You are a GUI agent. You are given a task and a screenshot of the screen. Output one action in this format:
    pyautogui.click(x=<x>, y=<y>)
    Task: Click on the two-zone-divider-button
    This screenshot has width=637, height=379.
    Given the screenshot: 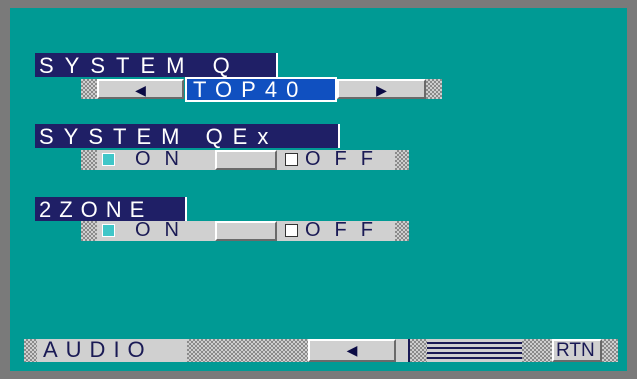 What is the action you would take?
    pyautogui.click(x=246, y=231)
    